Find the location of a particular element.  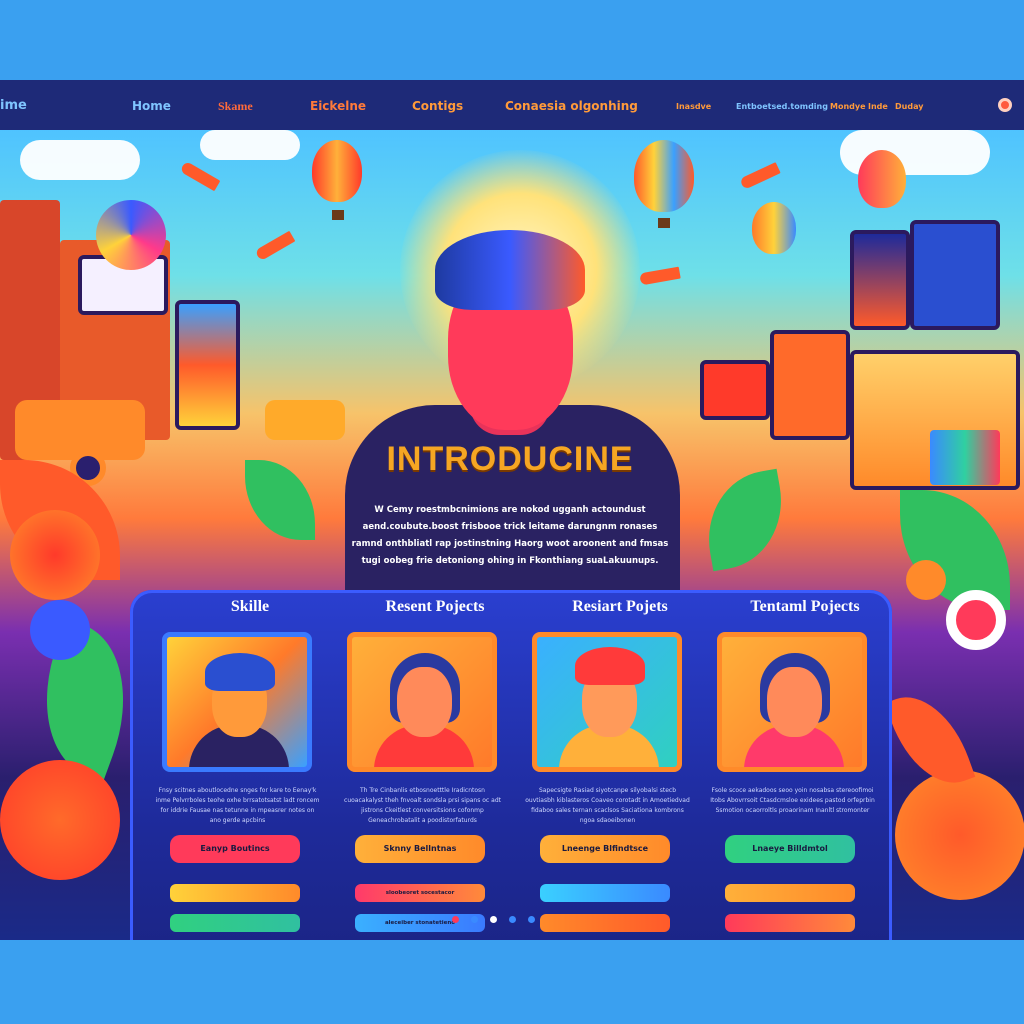

nav-home-link: Home is located at coordinates (151, 106).